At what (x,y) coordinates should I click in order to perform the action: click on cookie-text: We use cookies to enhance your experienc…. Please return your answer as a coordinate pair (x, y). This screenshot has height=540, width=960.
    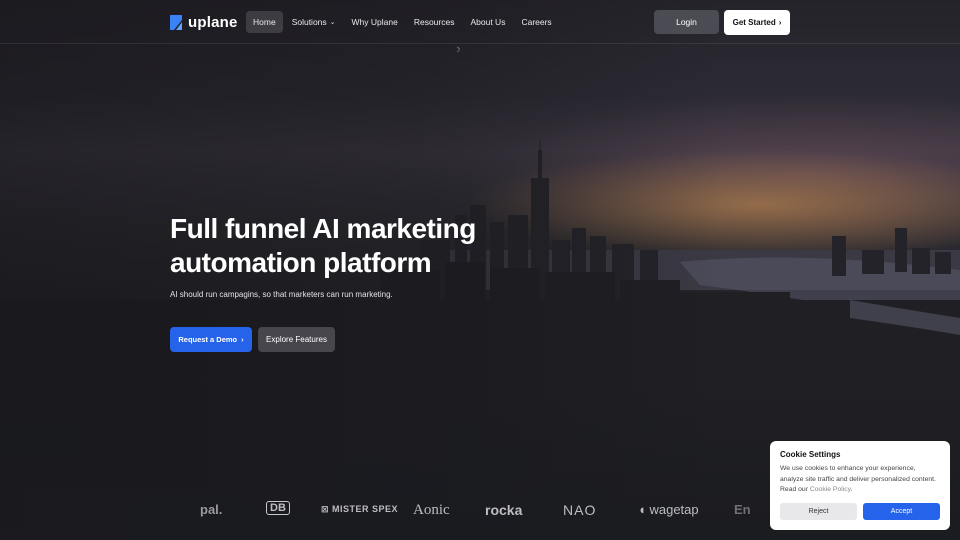
    Looking at the image, I should click on (860, 480).